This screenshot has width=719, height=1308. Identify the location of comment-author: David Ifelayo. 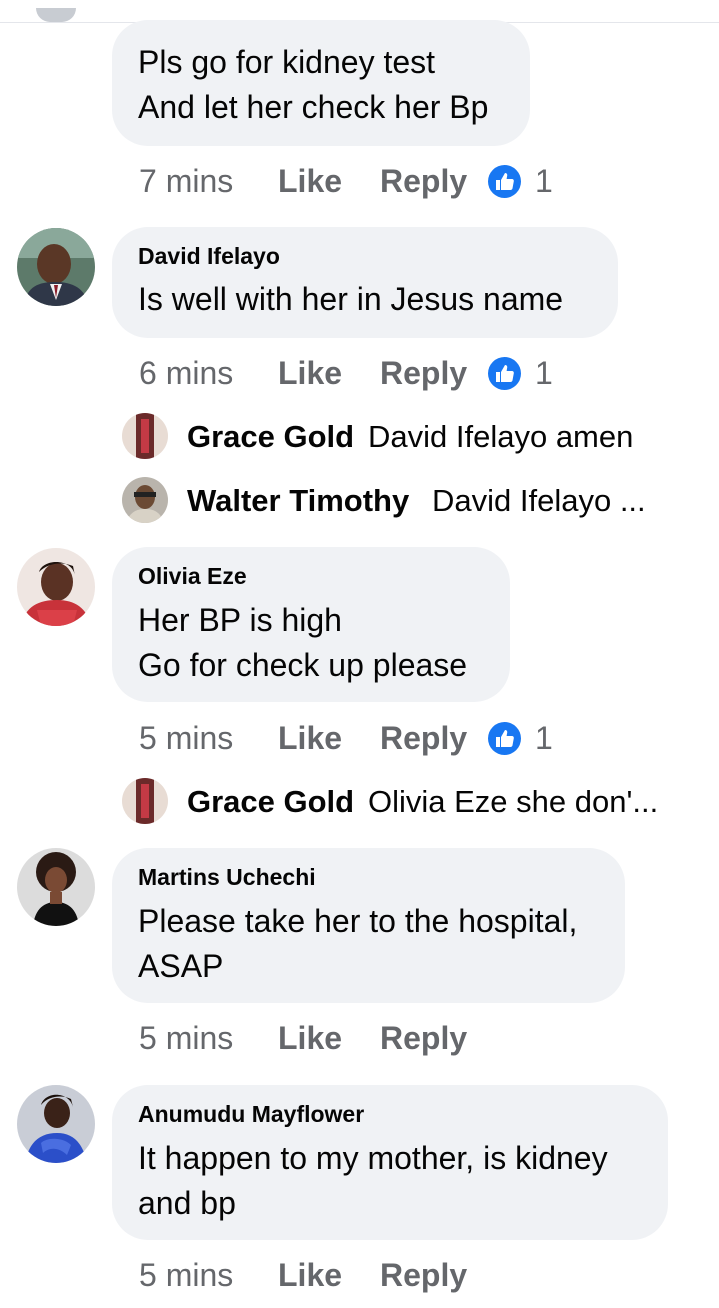
(209, 256).